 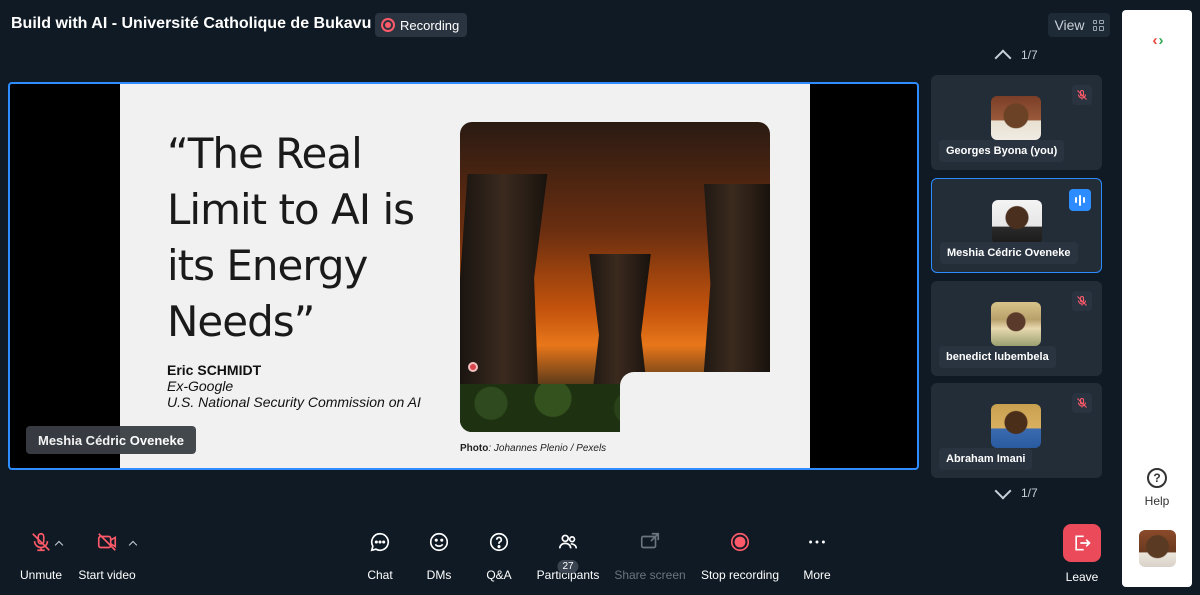 I want to click on question-icon, so click(x=499, y=542).